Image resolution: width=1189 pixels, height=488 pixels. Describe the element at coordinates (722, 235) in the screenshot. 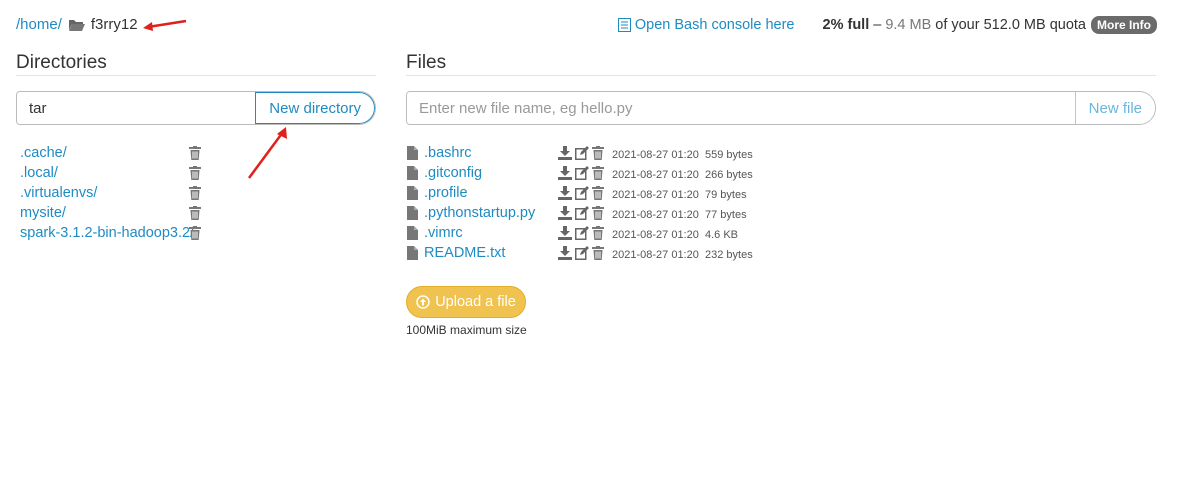

I see `file-size: 4.6 KB` at that location.